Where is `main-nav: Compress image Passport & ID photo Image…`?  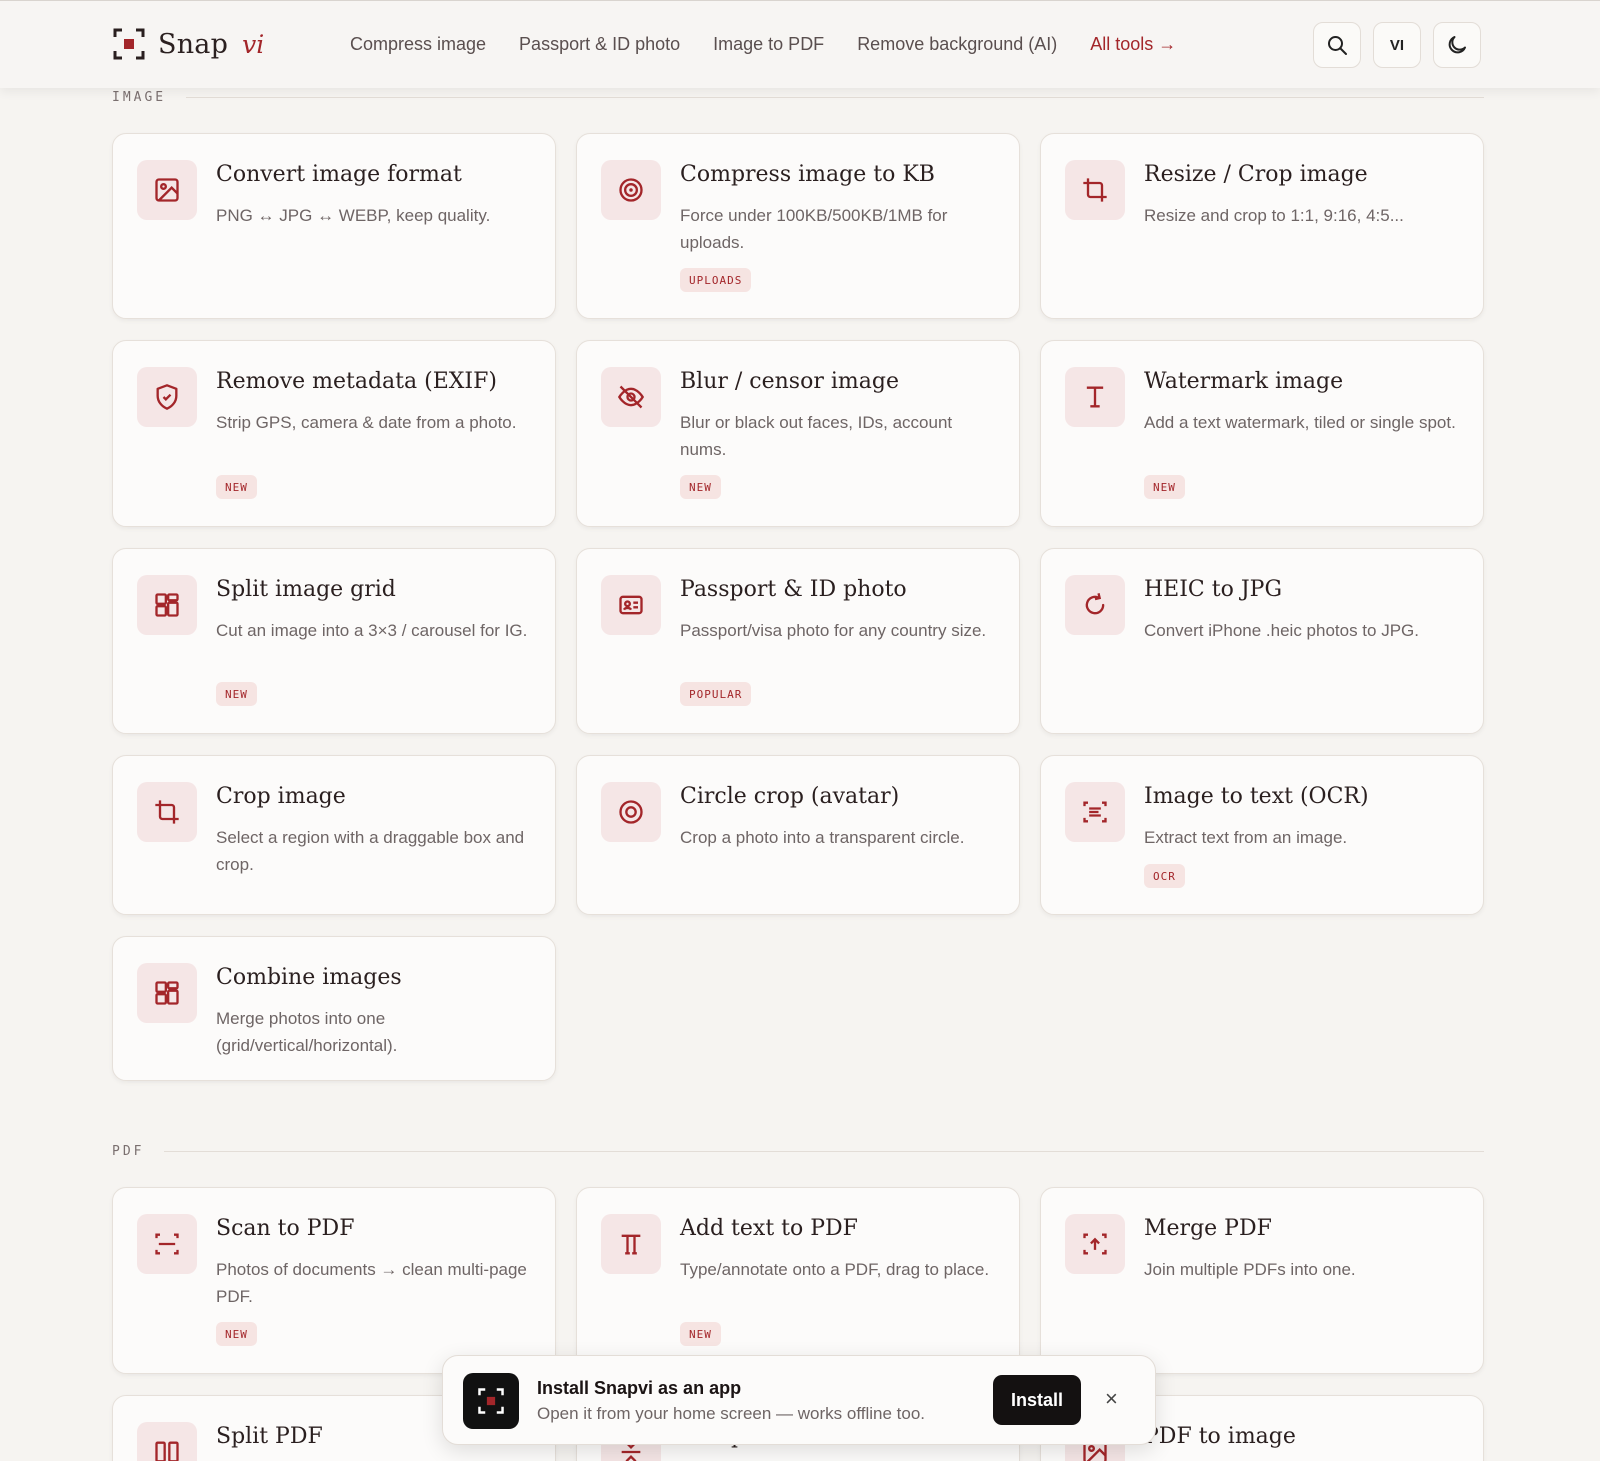 main-nav: Compress image Passport & ID photo Image… is located at coordinates (779, 44).